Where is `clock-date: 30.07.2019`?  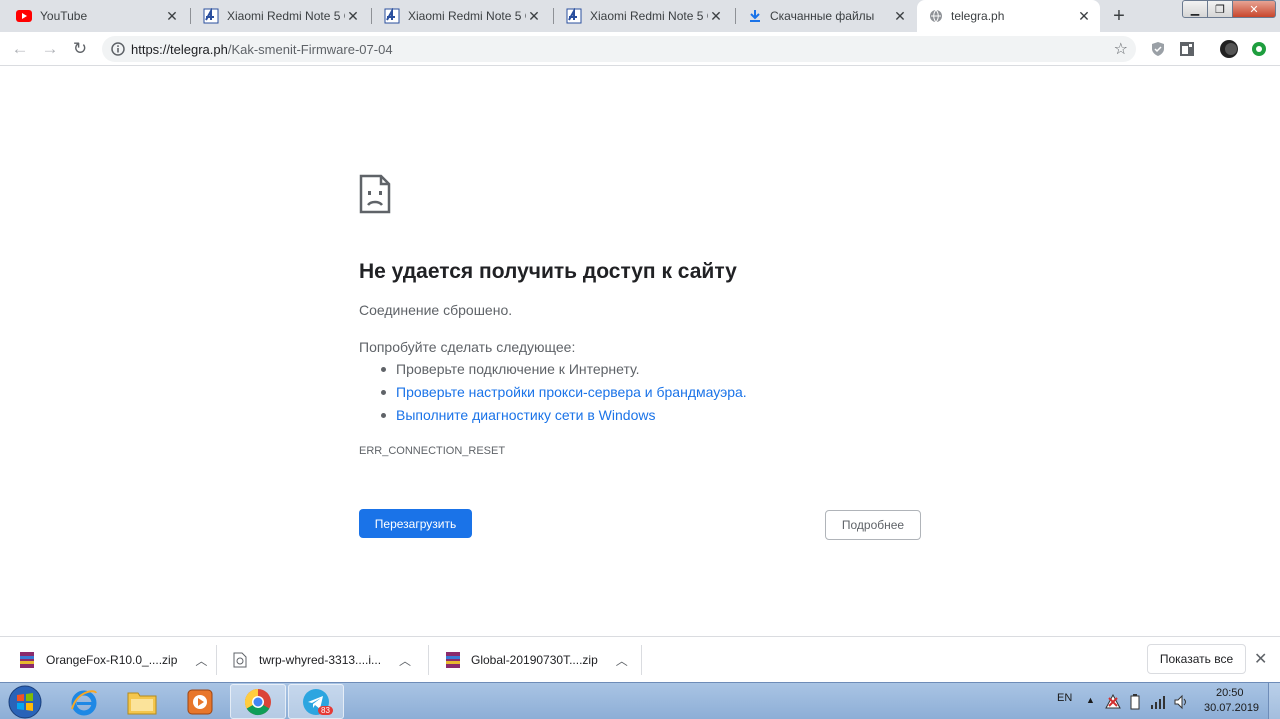
clock-date: 30.07.2019 is located at coordinates (1231, 708).